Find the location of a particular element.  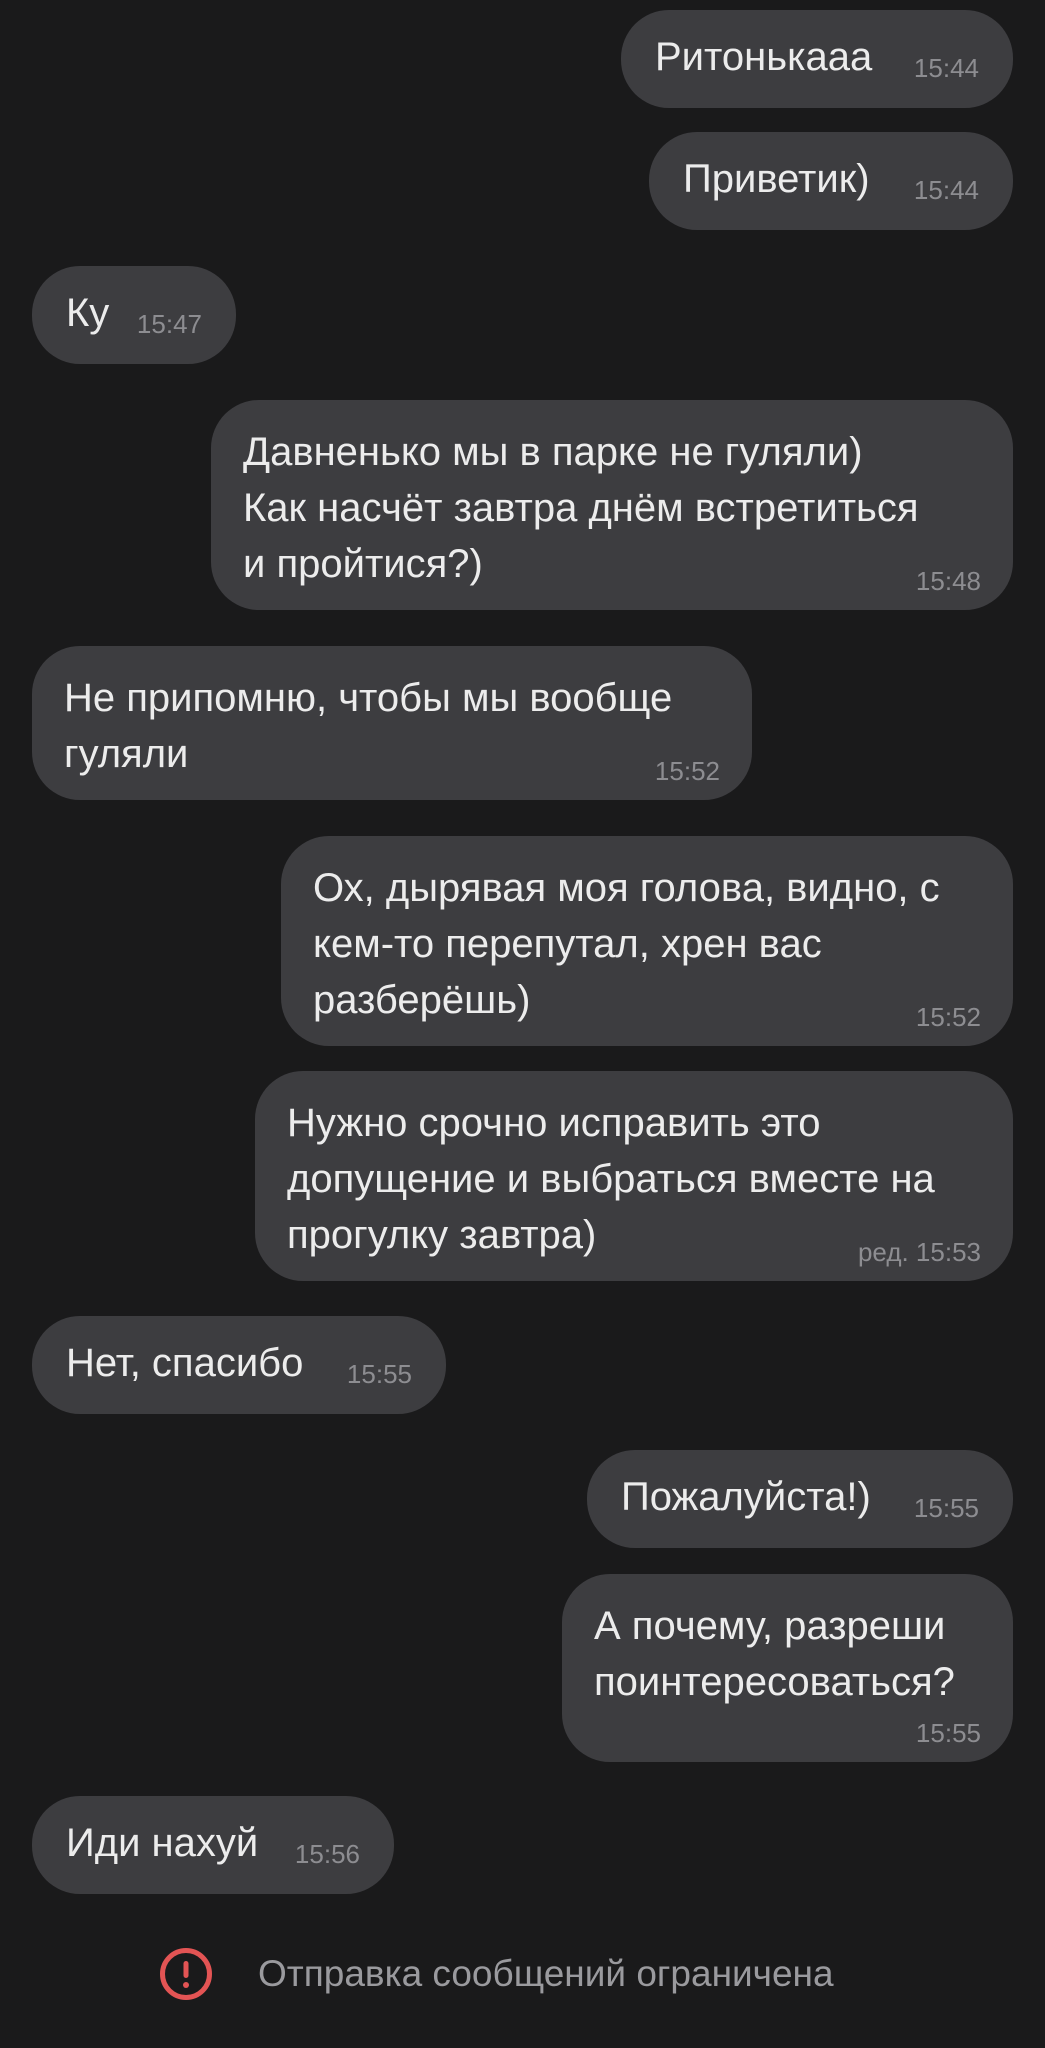

message-bubble-outgoing: Пожалуйста!) 15:55 is located at coordinates (800, 1499).